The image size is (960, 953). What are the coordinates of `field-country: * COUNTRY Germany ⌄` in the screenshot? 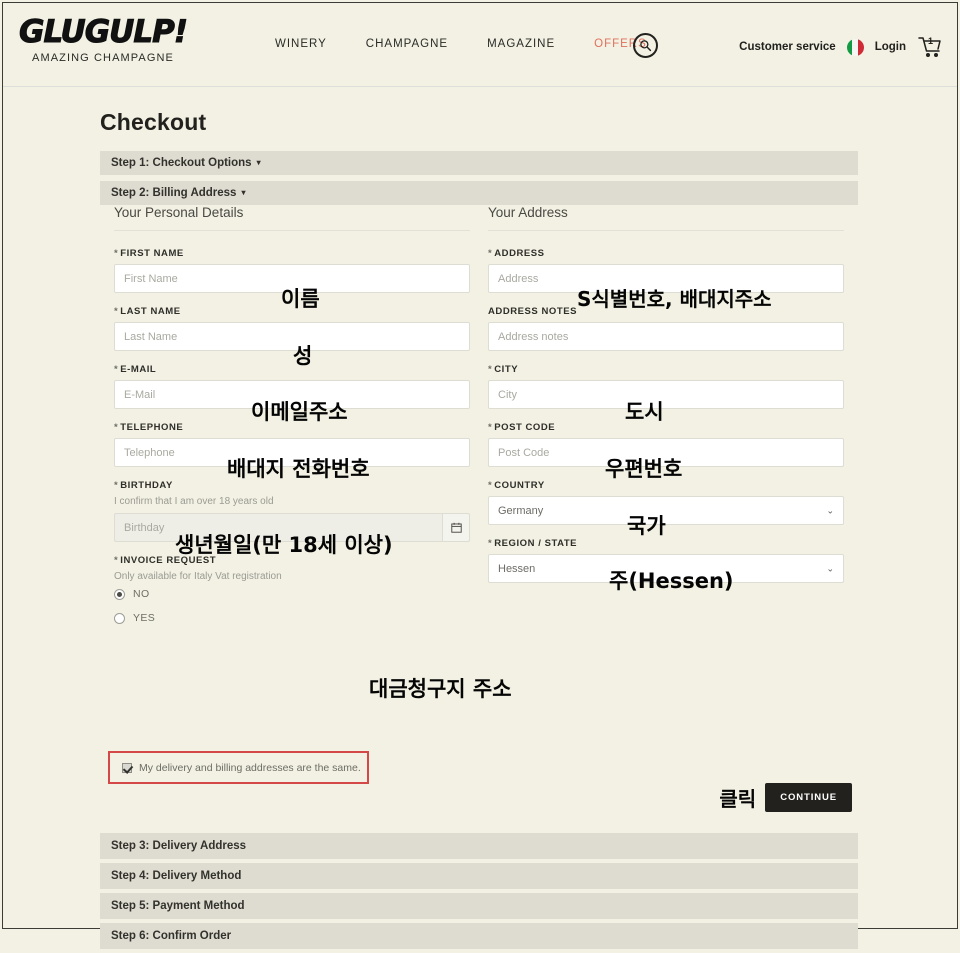 It's located at (666, 502).